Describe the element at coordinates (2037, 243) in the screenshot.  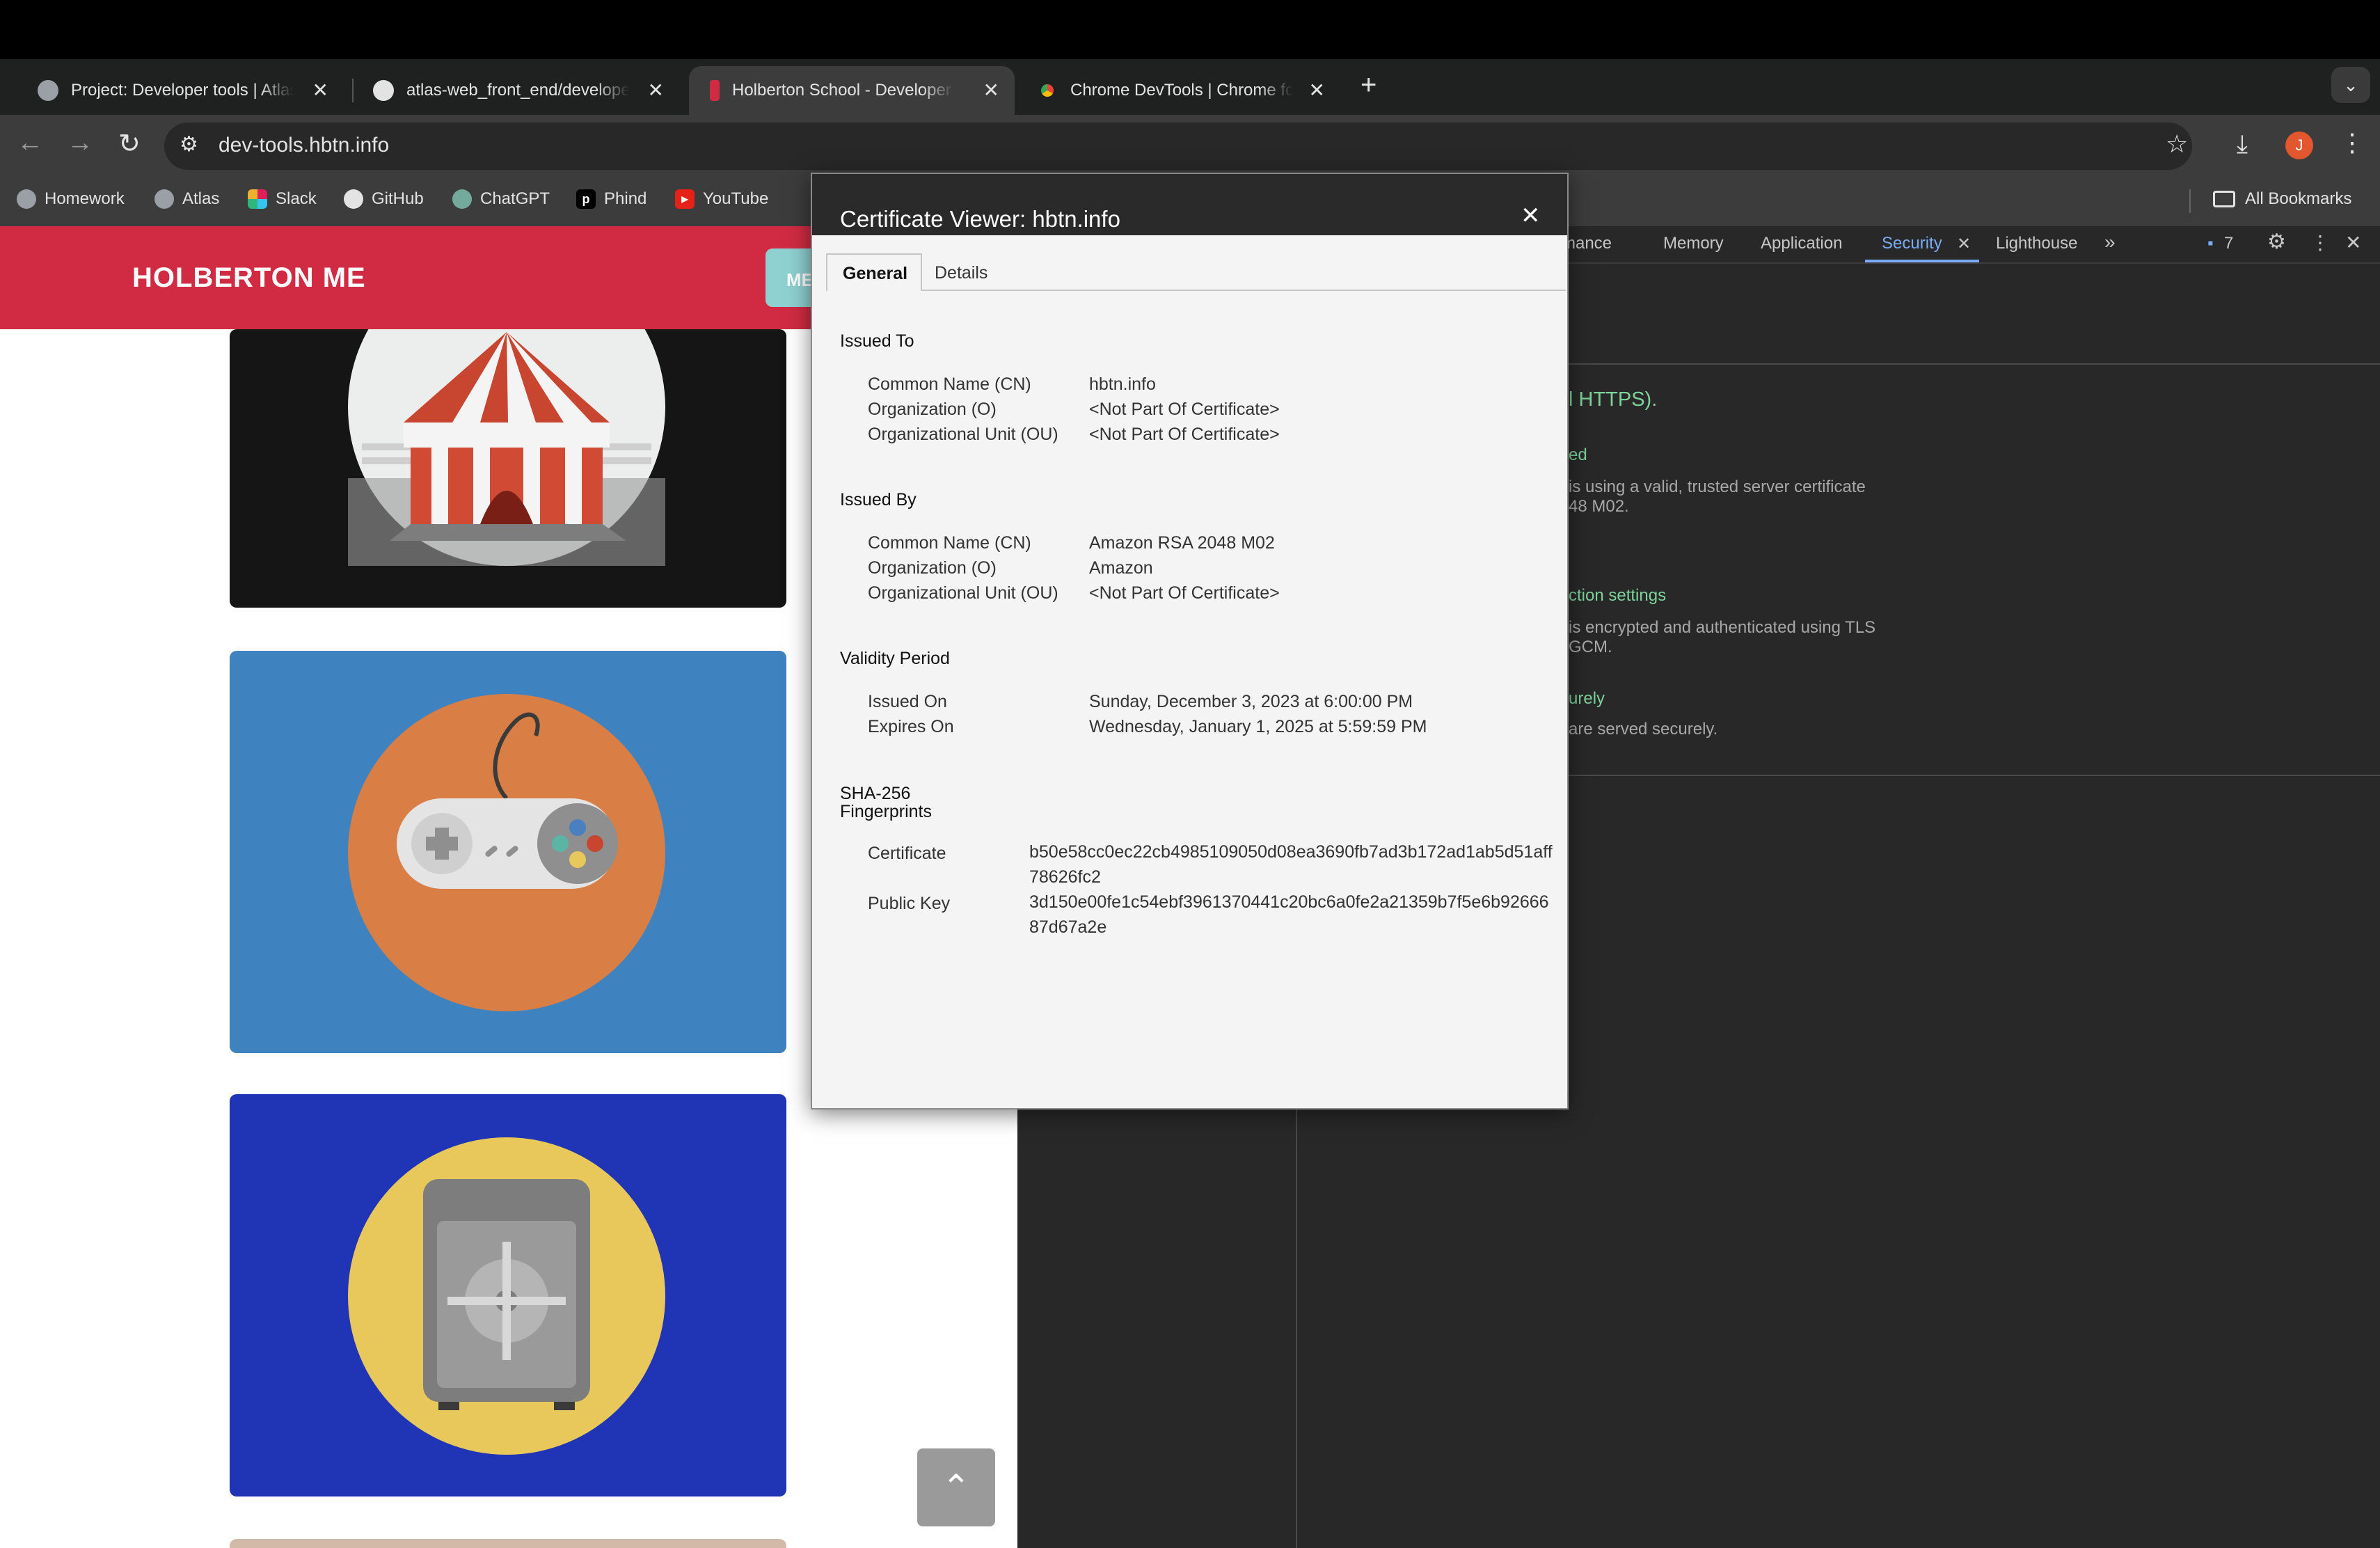
I see `devtools-tab-lighthouse: Lighthouse` at that location.